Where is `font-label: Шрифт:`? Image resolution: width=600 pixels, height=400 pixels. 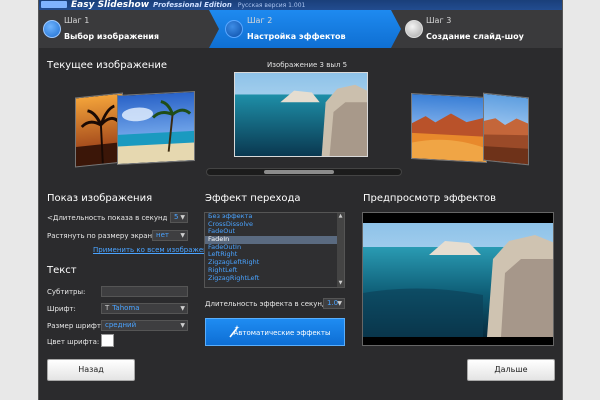
font-label: Шрифт: is located at coordinates (61, 309).